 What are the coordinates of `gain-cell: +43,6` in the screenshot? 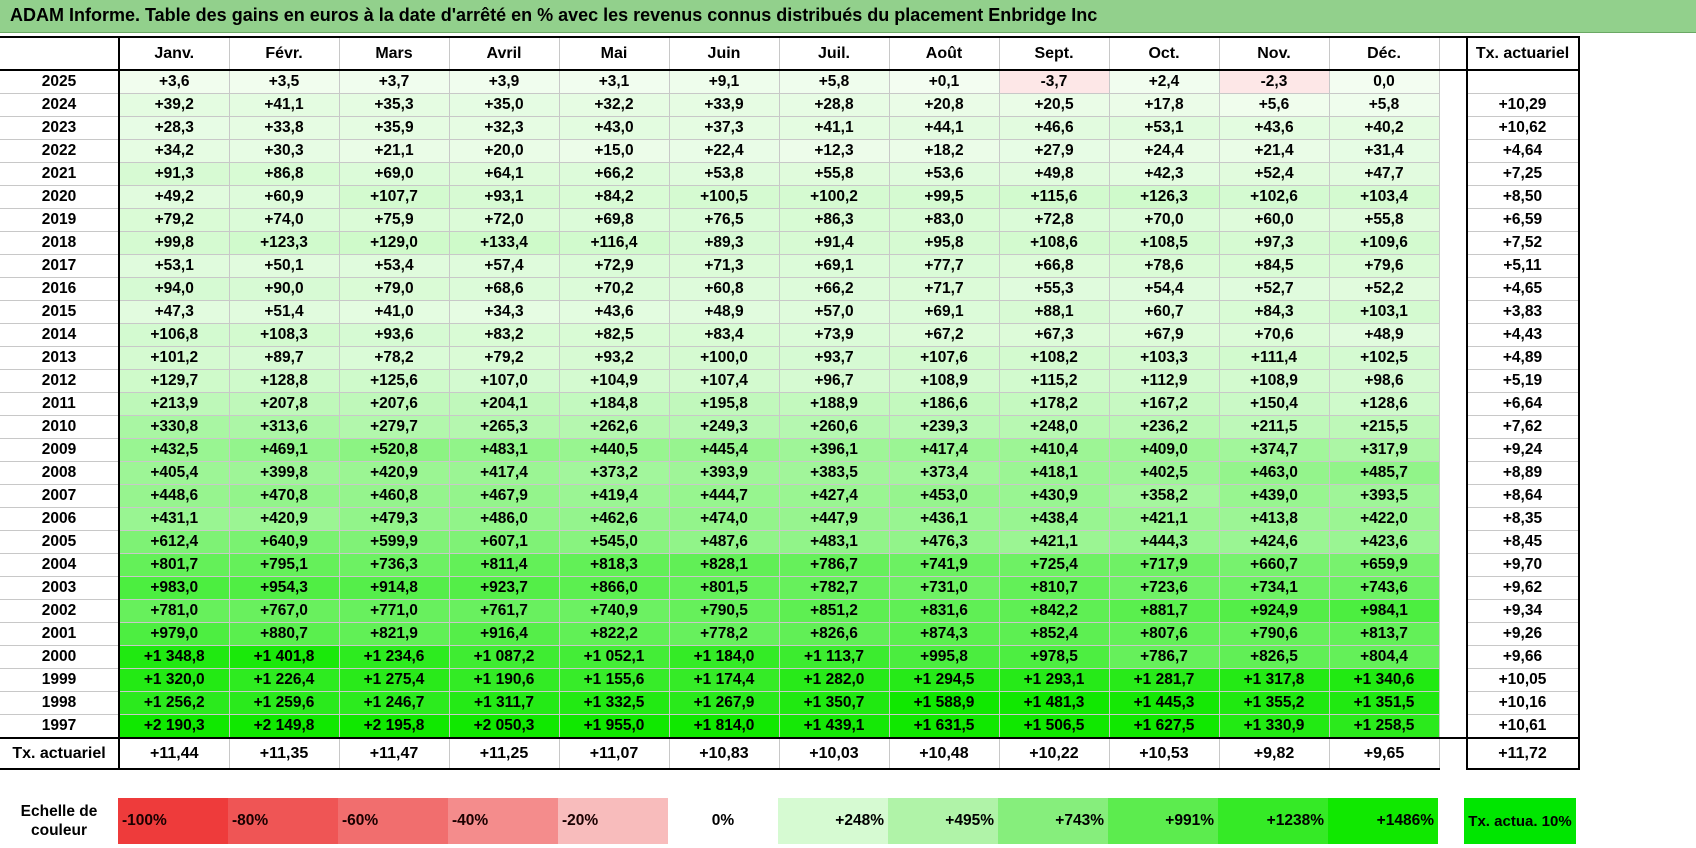 It's located at (614, 312).